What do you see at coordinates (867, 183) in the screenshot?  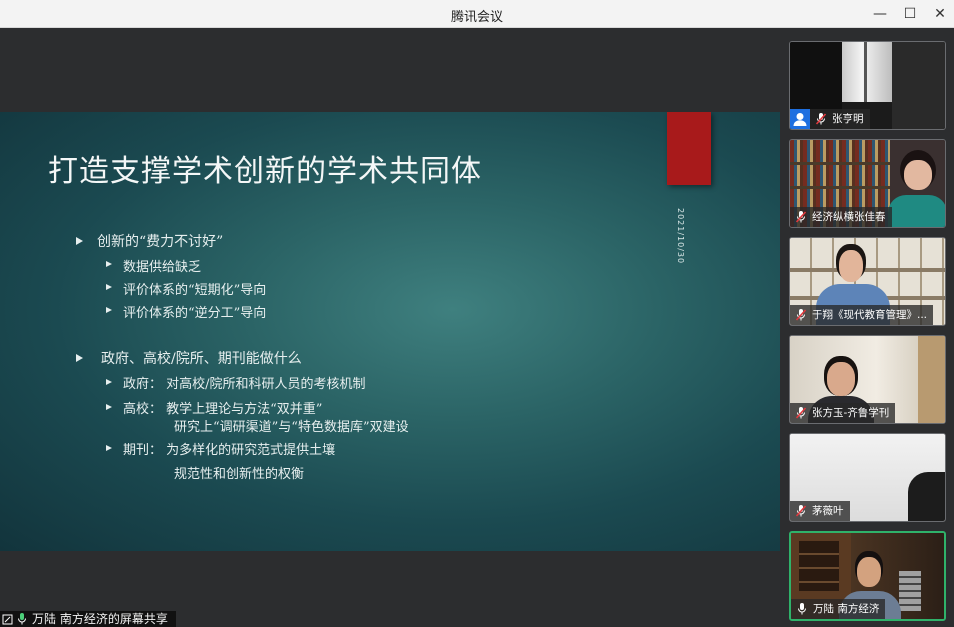 I see `participant-tile: 经济纵横张佳春` at bounding box center [867, 183].